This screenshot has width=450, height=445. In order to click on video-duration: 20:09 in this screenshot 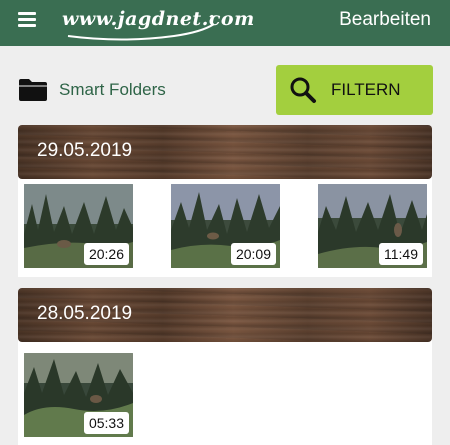, I will do `click(253, 254)`.